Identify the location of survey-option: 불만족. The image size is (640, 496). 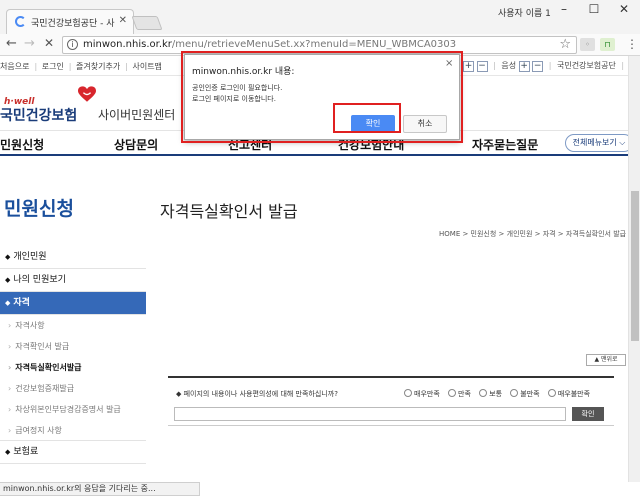
(525, 393).